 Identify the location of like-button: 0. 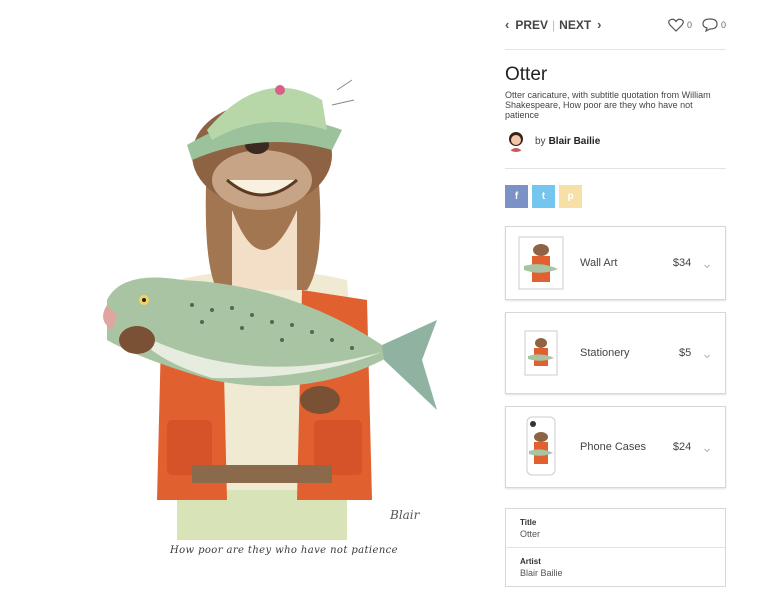
(680, 25).